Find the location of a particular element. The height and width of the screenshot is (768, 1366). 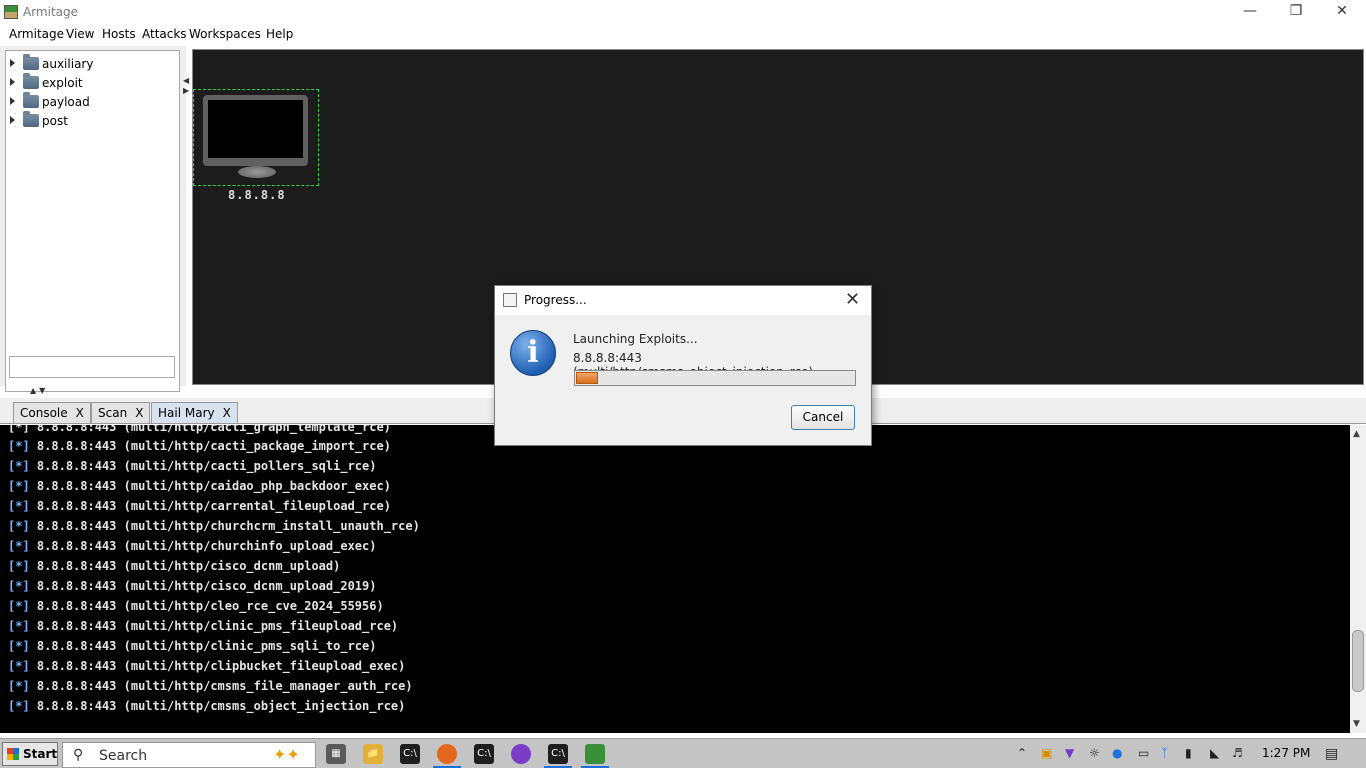

module-browser: auxiliary exploit payload post is located at coordinates (93, 219).